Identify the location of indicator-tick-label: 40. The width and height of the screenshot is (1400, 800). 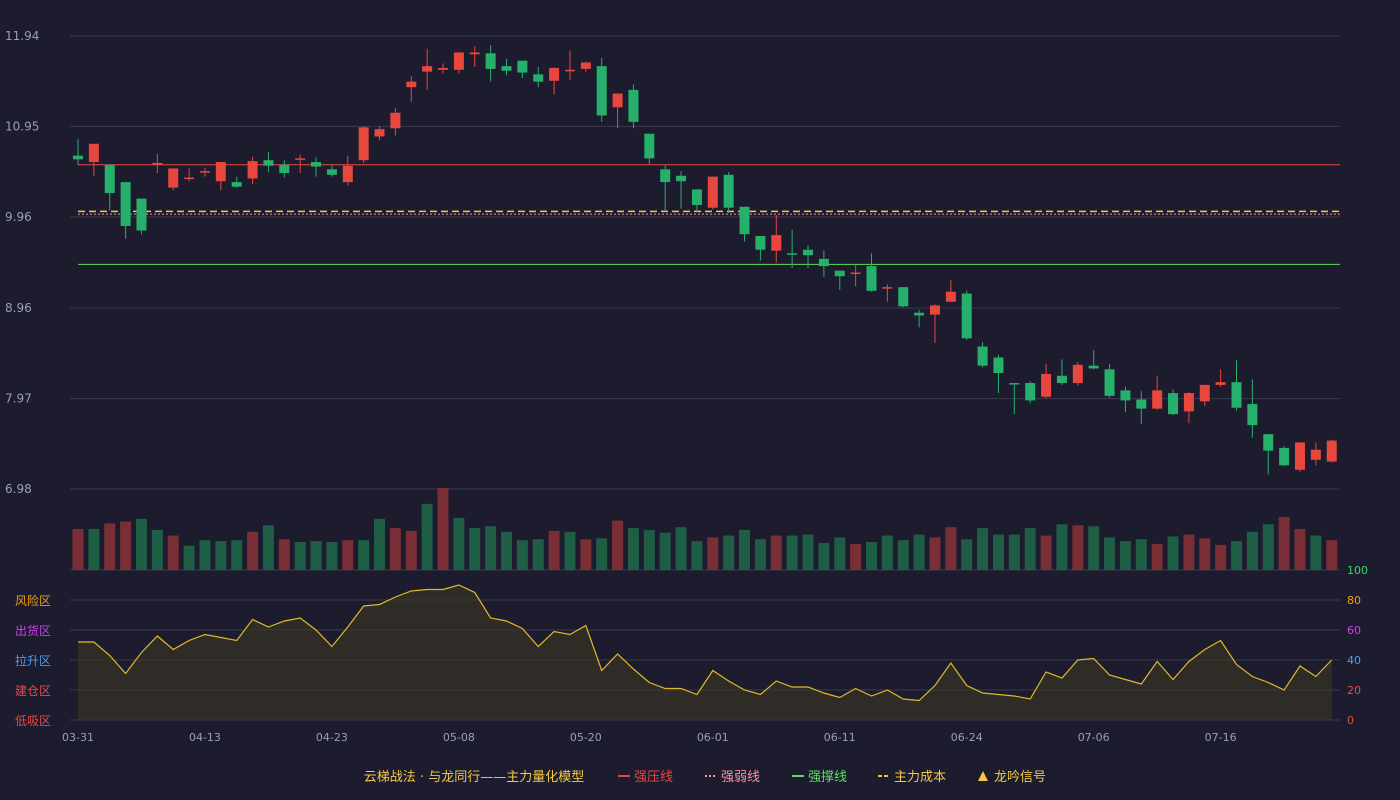
(1354, 660).